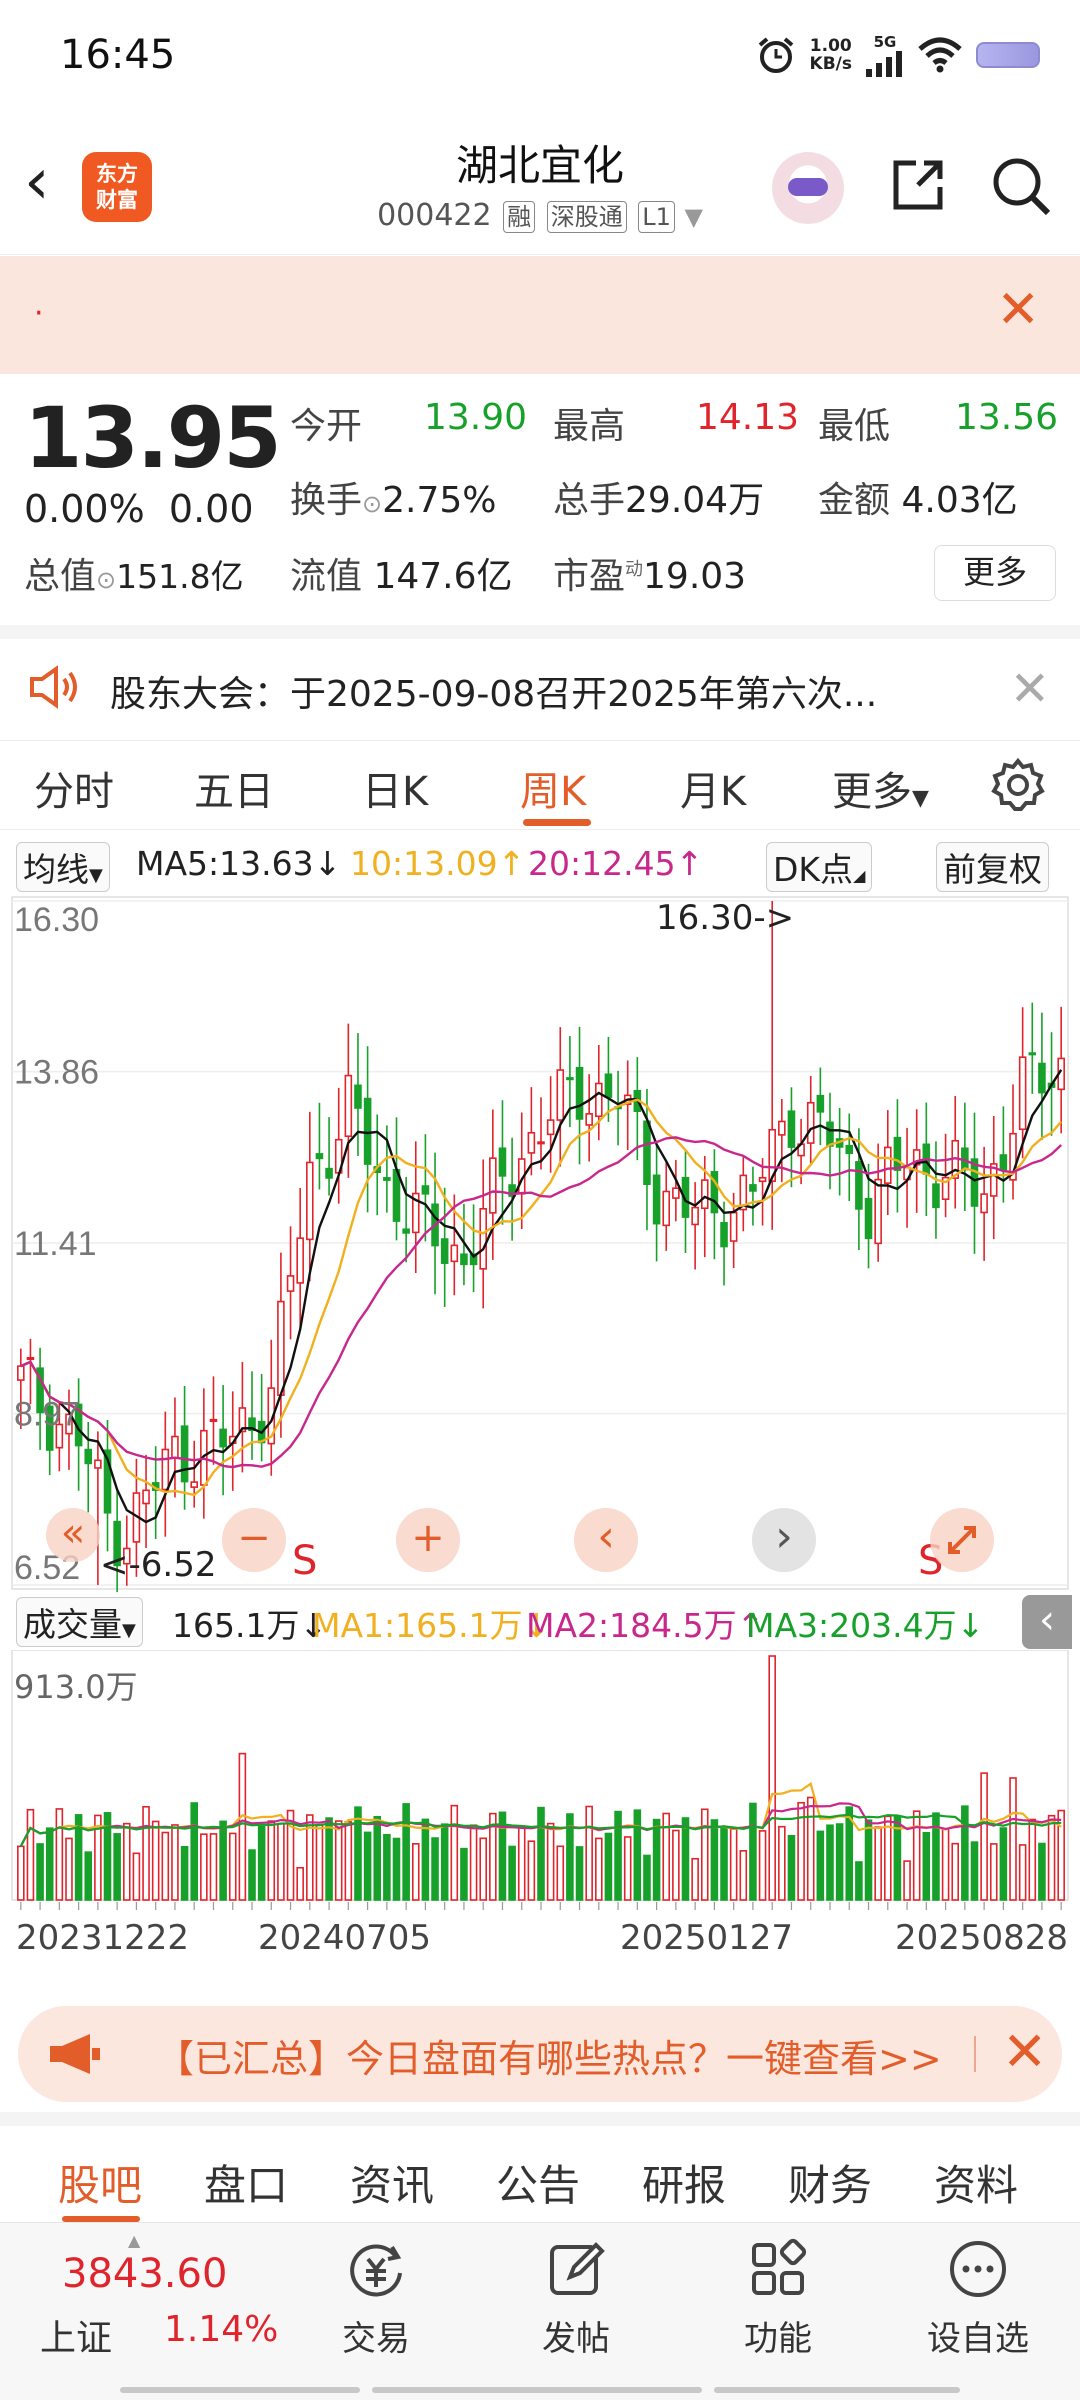 The width and height of the screenshot is (1080, 2400). Describe the element at coordinates (549, 2059) in the screenshot. I see `hot-topics-text: 【已汇总】今日盘面有哪些热点？一键查看>>` at that location.